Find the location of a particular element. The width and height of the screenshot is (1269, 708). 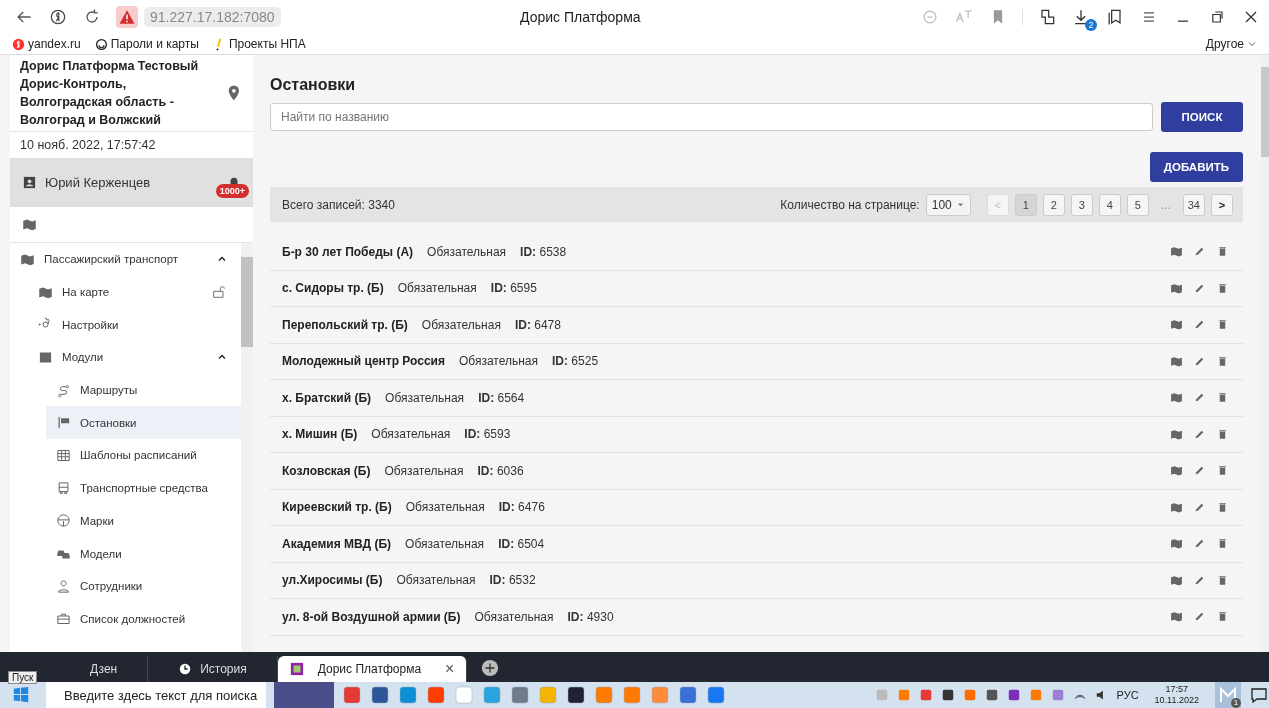

flag-icon is located at coordinates (63, 423).